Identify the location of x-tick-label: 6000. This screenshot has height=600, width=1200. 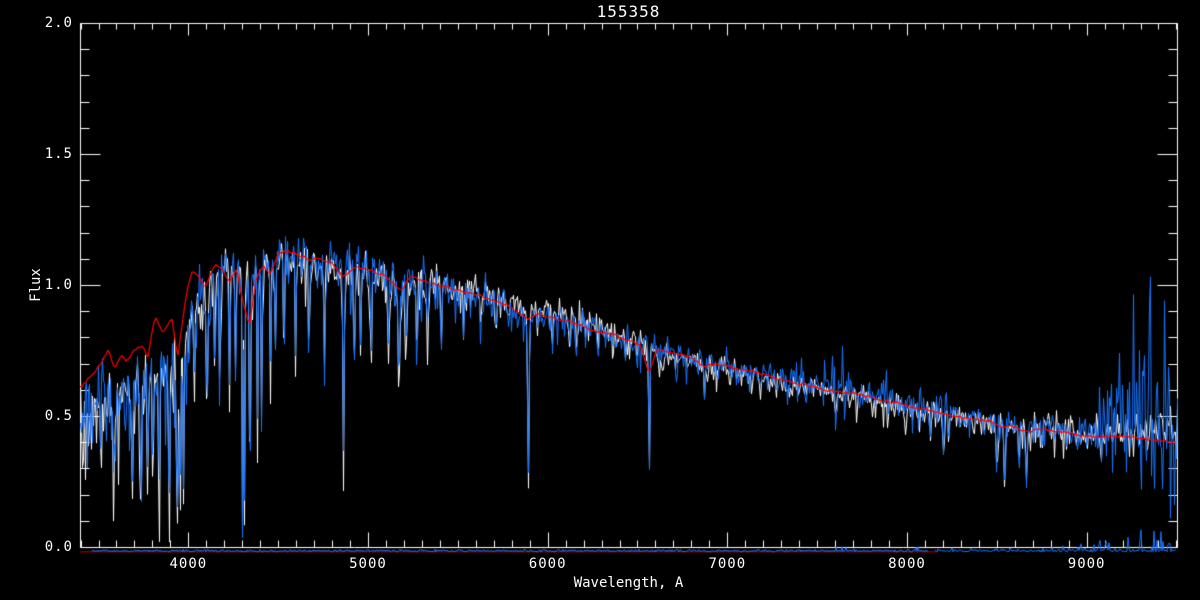
(547, 564).